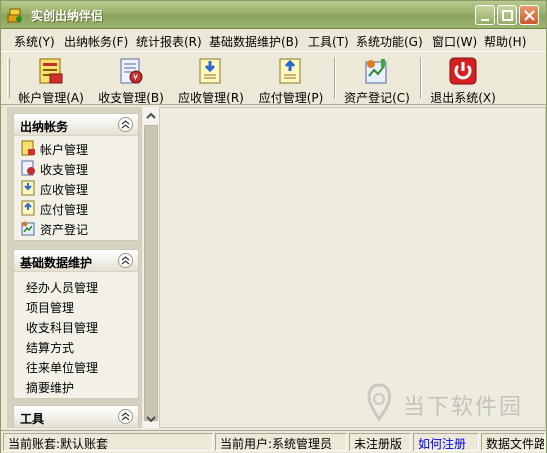  I want to click on menu-cashier-accounts: 出纳帐务(F), so click(96, 41).